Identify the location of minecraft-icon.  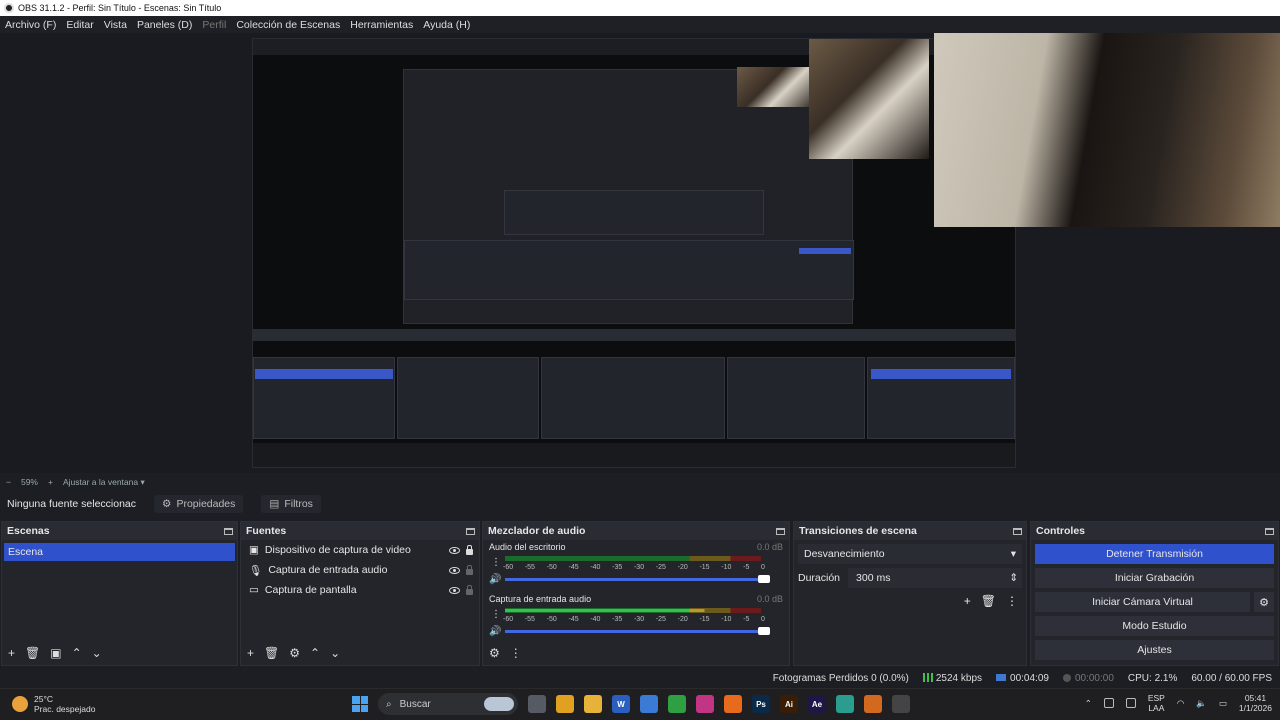
(677, 704).